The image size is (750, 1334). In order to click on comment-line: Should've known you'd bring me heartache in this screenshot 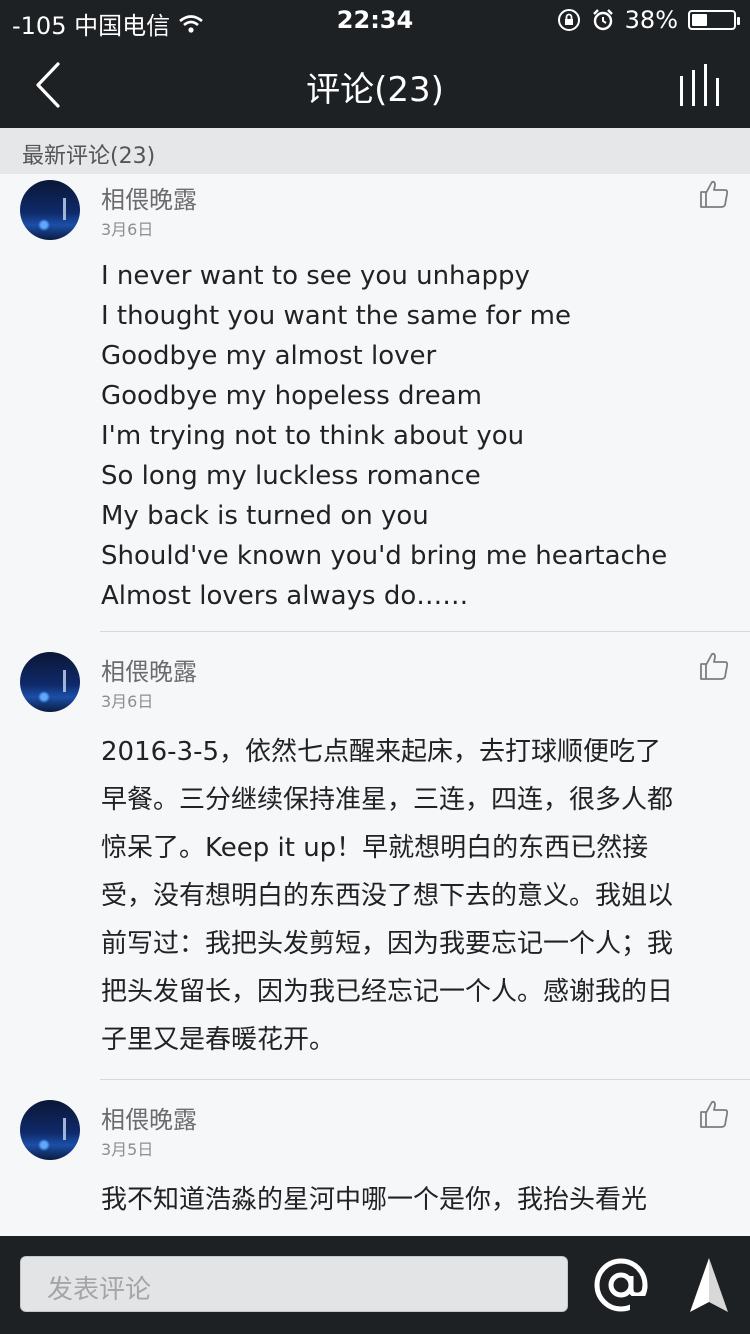, I will do `click(384, 556)`.